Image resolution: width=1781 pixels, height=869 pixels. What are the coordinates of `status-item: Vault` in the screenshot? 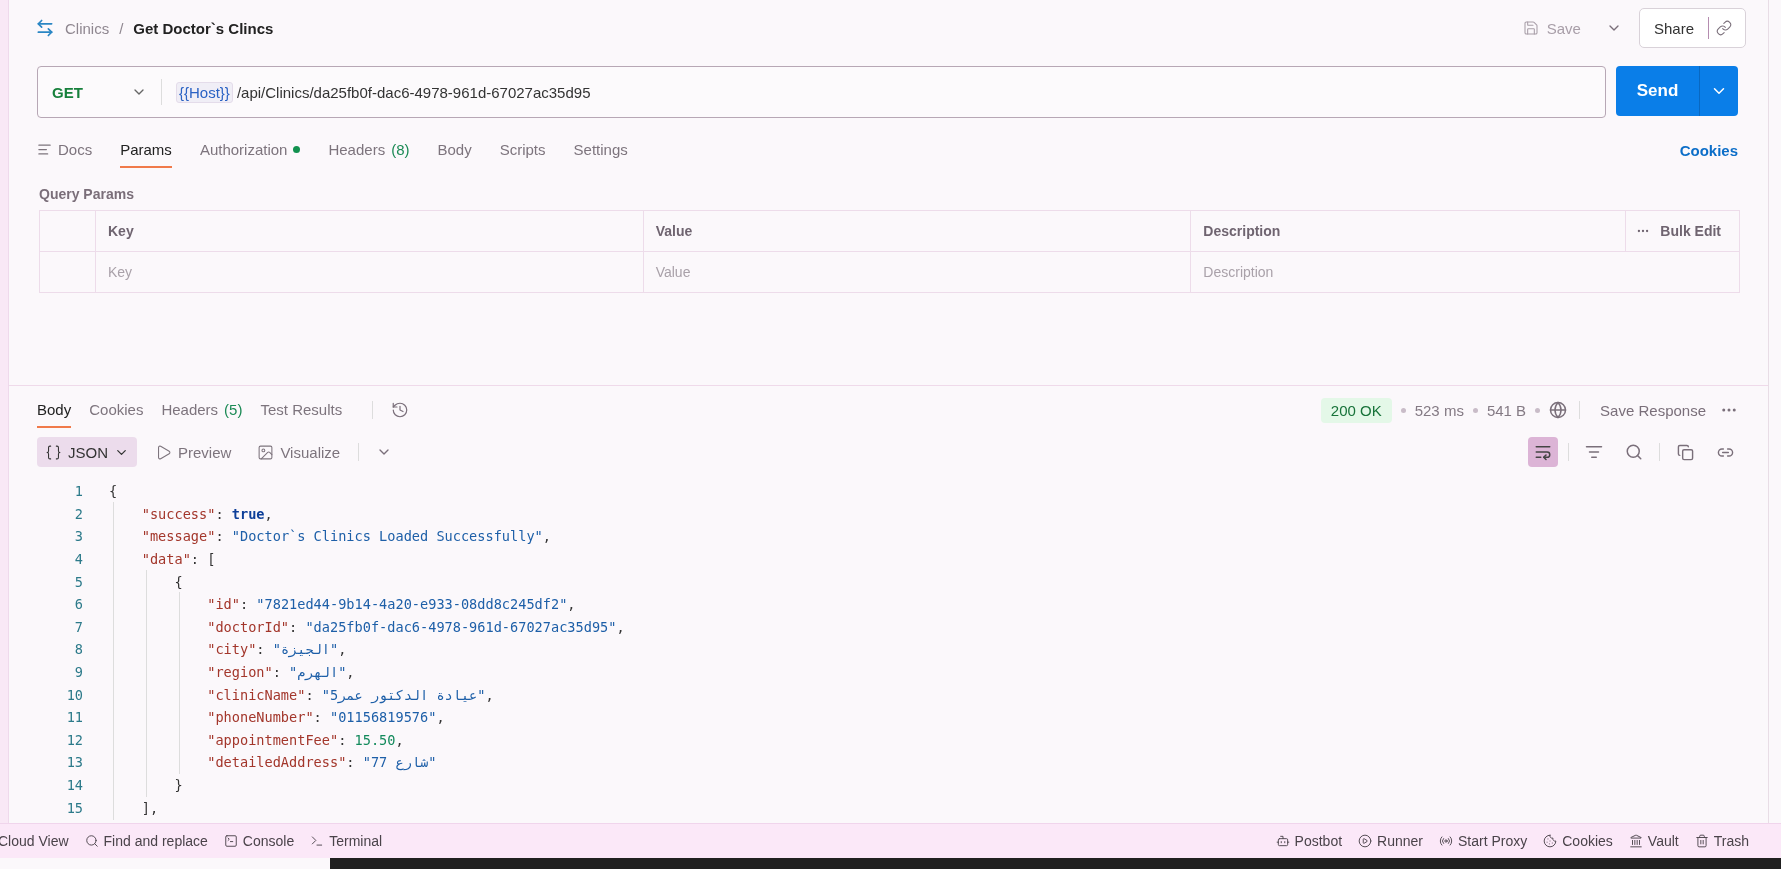 It's located at (1653, 841).